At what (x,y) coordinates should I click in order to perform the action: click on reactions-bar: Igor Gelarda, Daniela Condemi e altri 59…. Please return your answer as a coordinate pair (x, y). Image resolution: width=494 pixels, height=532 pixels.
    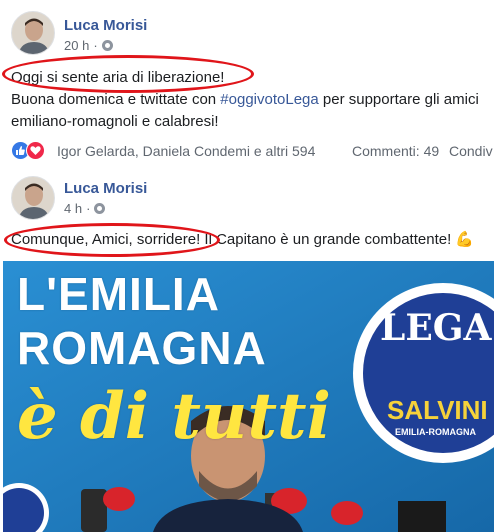
    Looking at the image, I should click on (247, 151).